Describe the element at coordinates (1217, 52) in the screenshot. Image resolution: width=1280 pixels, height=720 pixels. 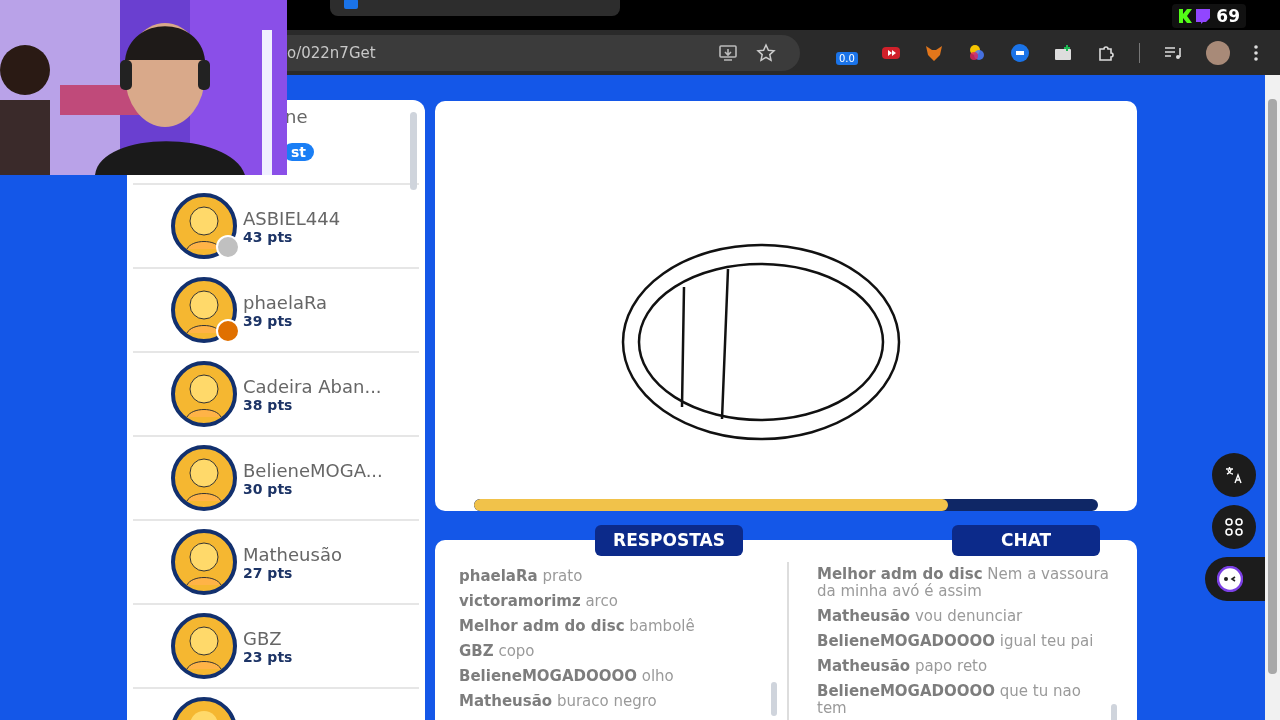
I see `profile-avatar` at that location.